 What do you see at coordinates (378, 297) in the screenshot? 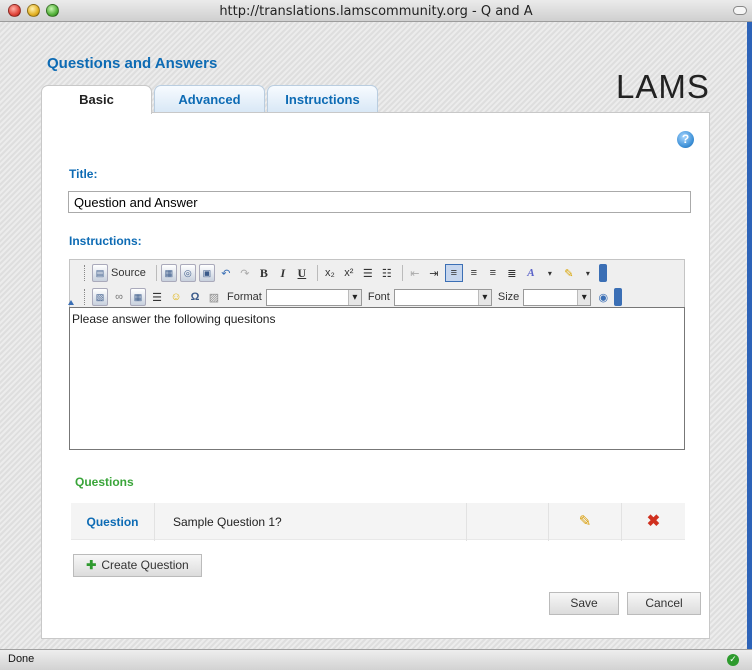
I see `font-label: Font` at bounding box center [378, 297].